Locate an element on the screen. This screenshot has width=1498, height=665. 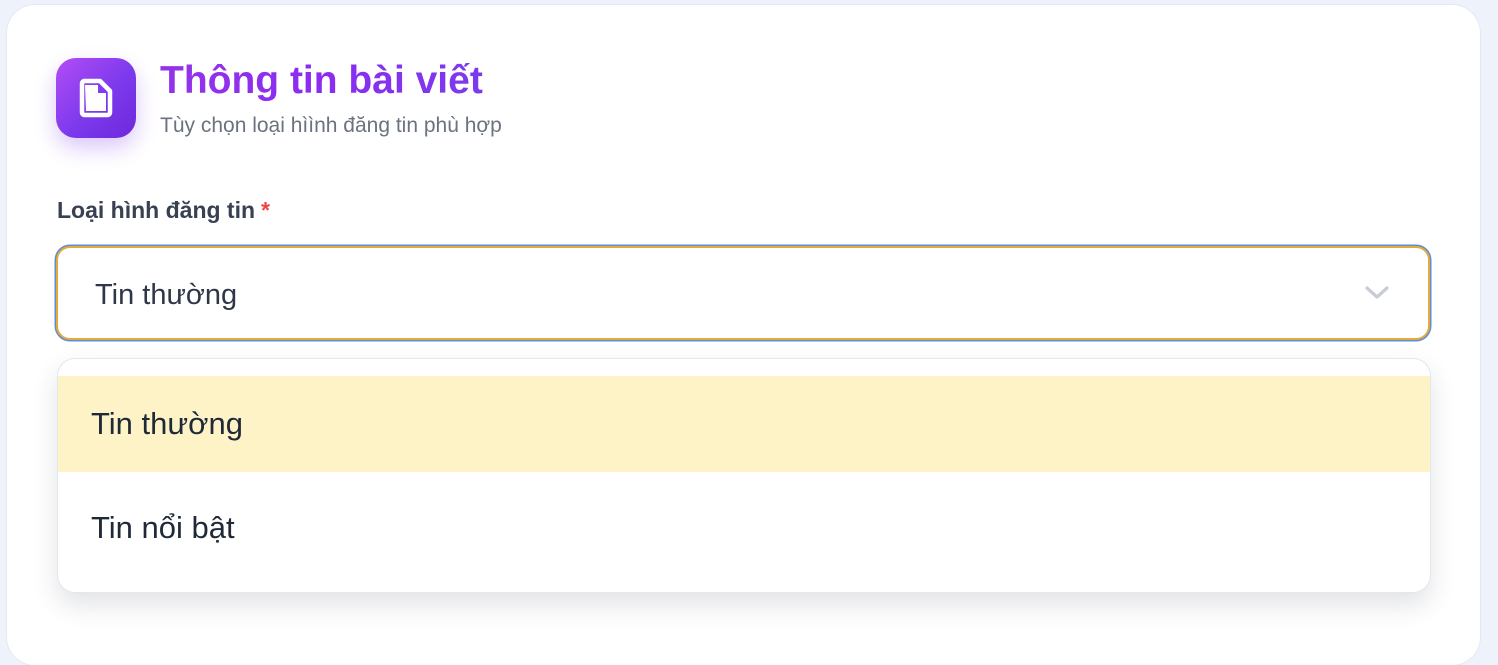
section-title: Thông tin bài viết is located at coordinates (321, 80).